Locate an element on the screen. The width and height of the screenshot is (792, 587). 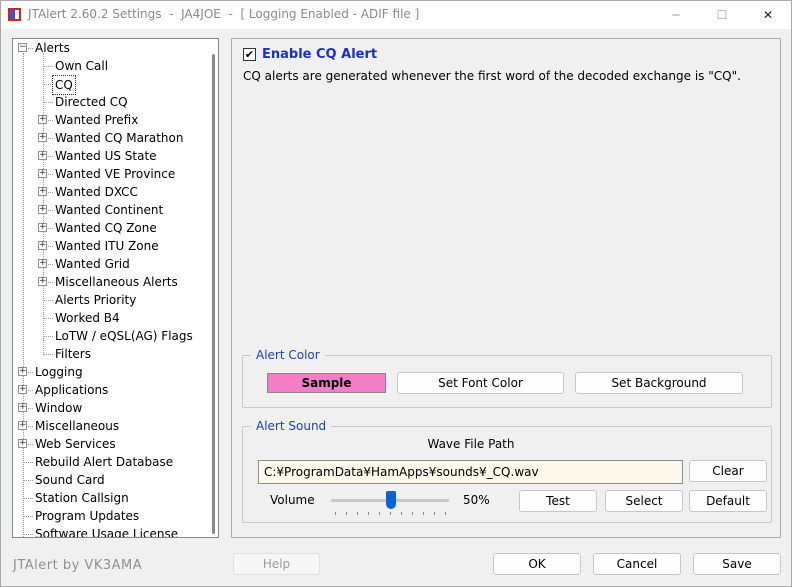
tree-item-label: Wanted VE Province is located at coordinates (115, 174).